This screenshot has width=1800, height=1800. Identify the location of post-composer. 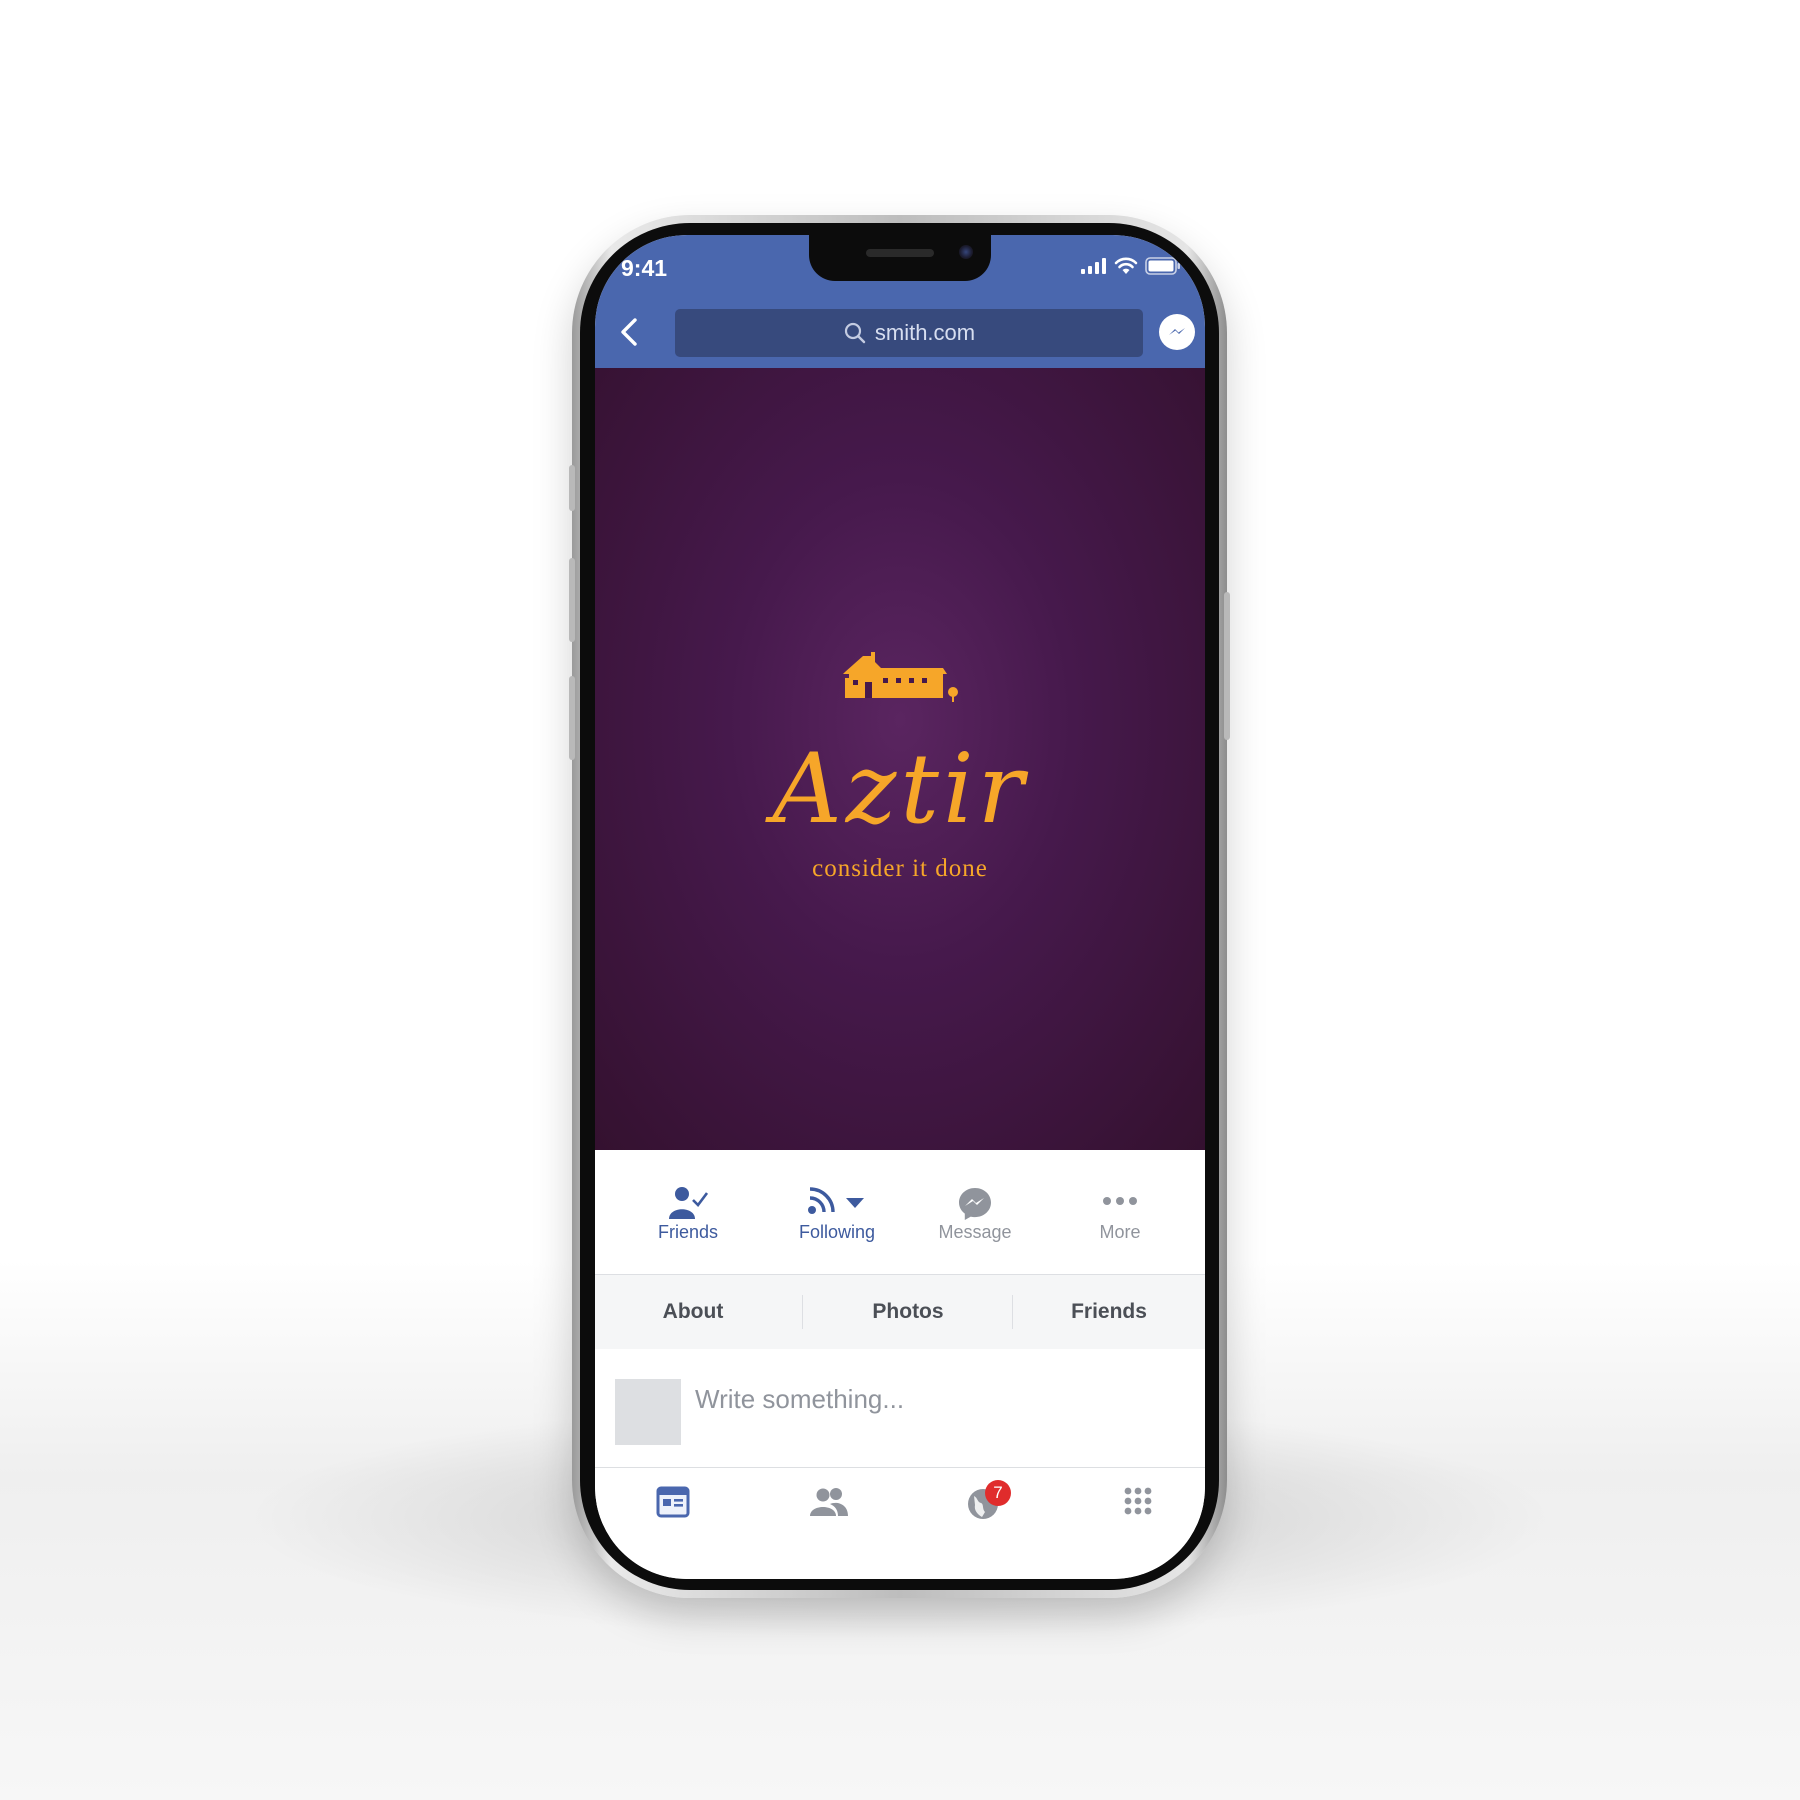
(900, 1408).